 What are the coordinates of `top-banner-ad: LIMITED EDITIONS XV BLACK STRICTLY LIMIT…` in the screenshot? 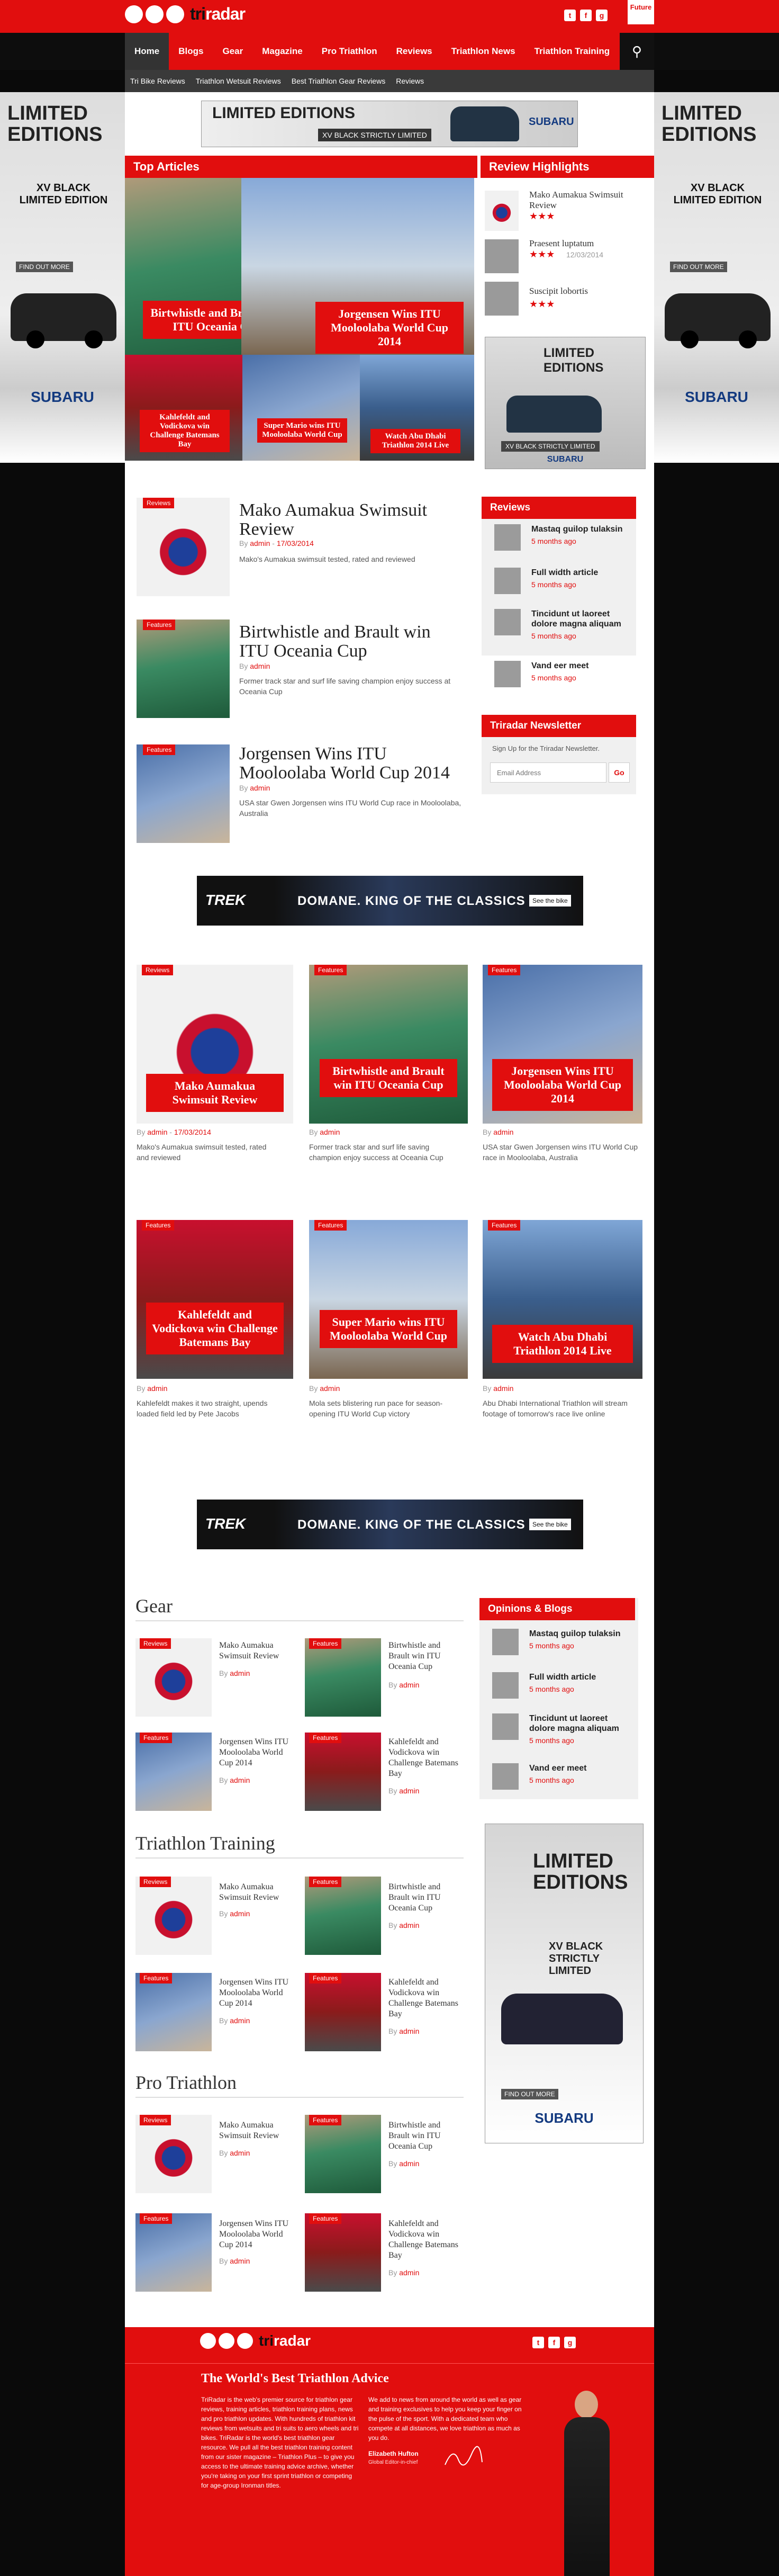 It's located at (389, 124).